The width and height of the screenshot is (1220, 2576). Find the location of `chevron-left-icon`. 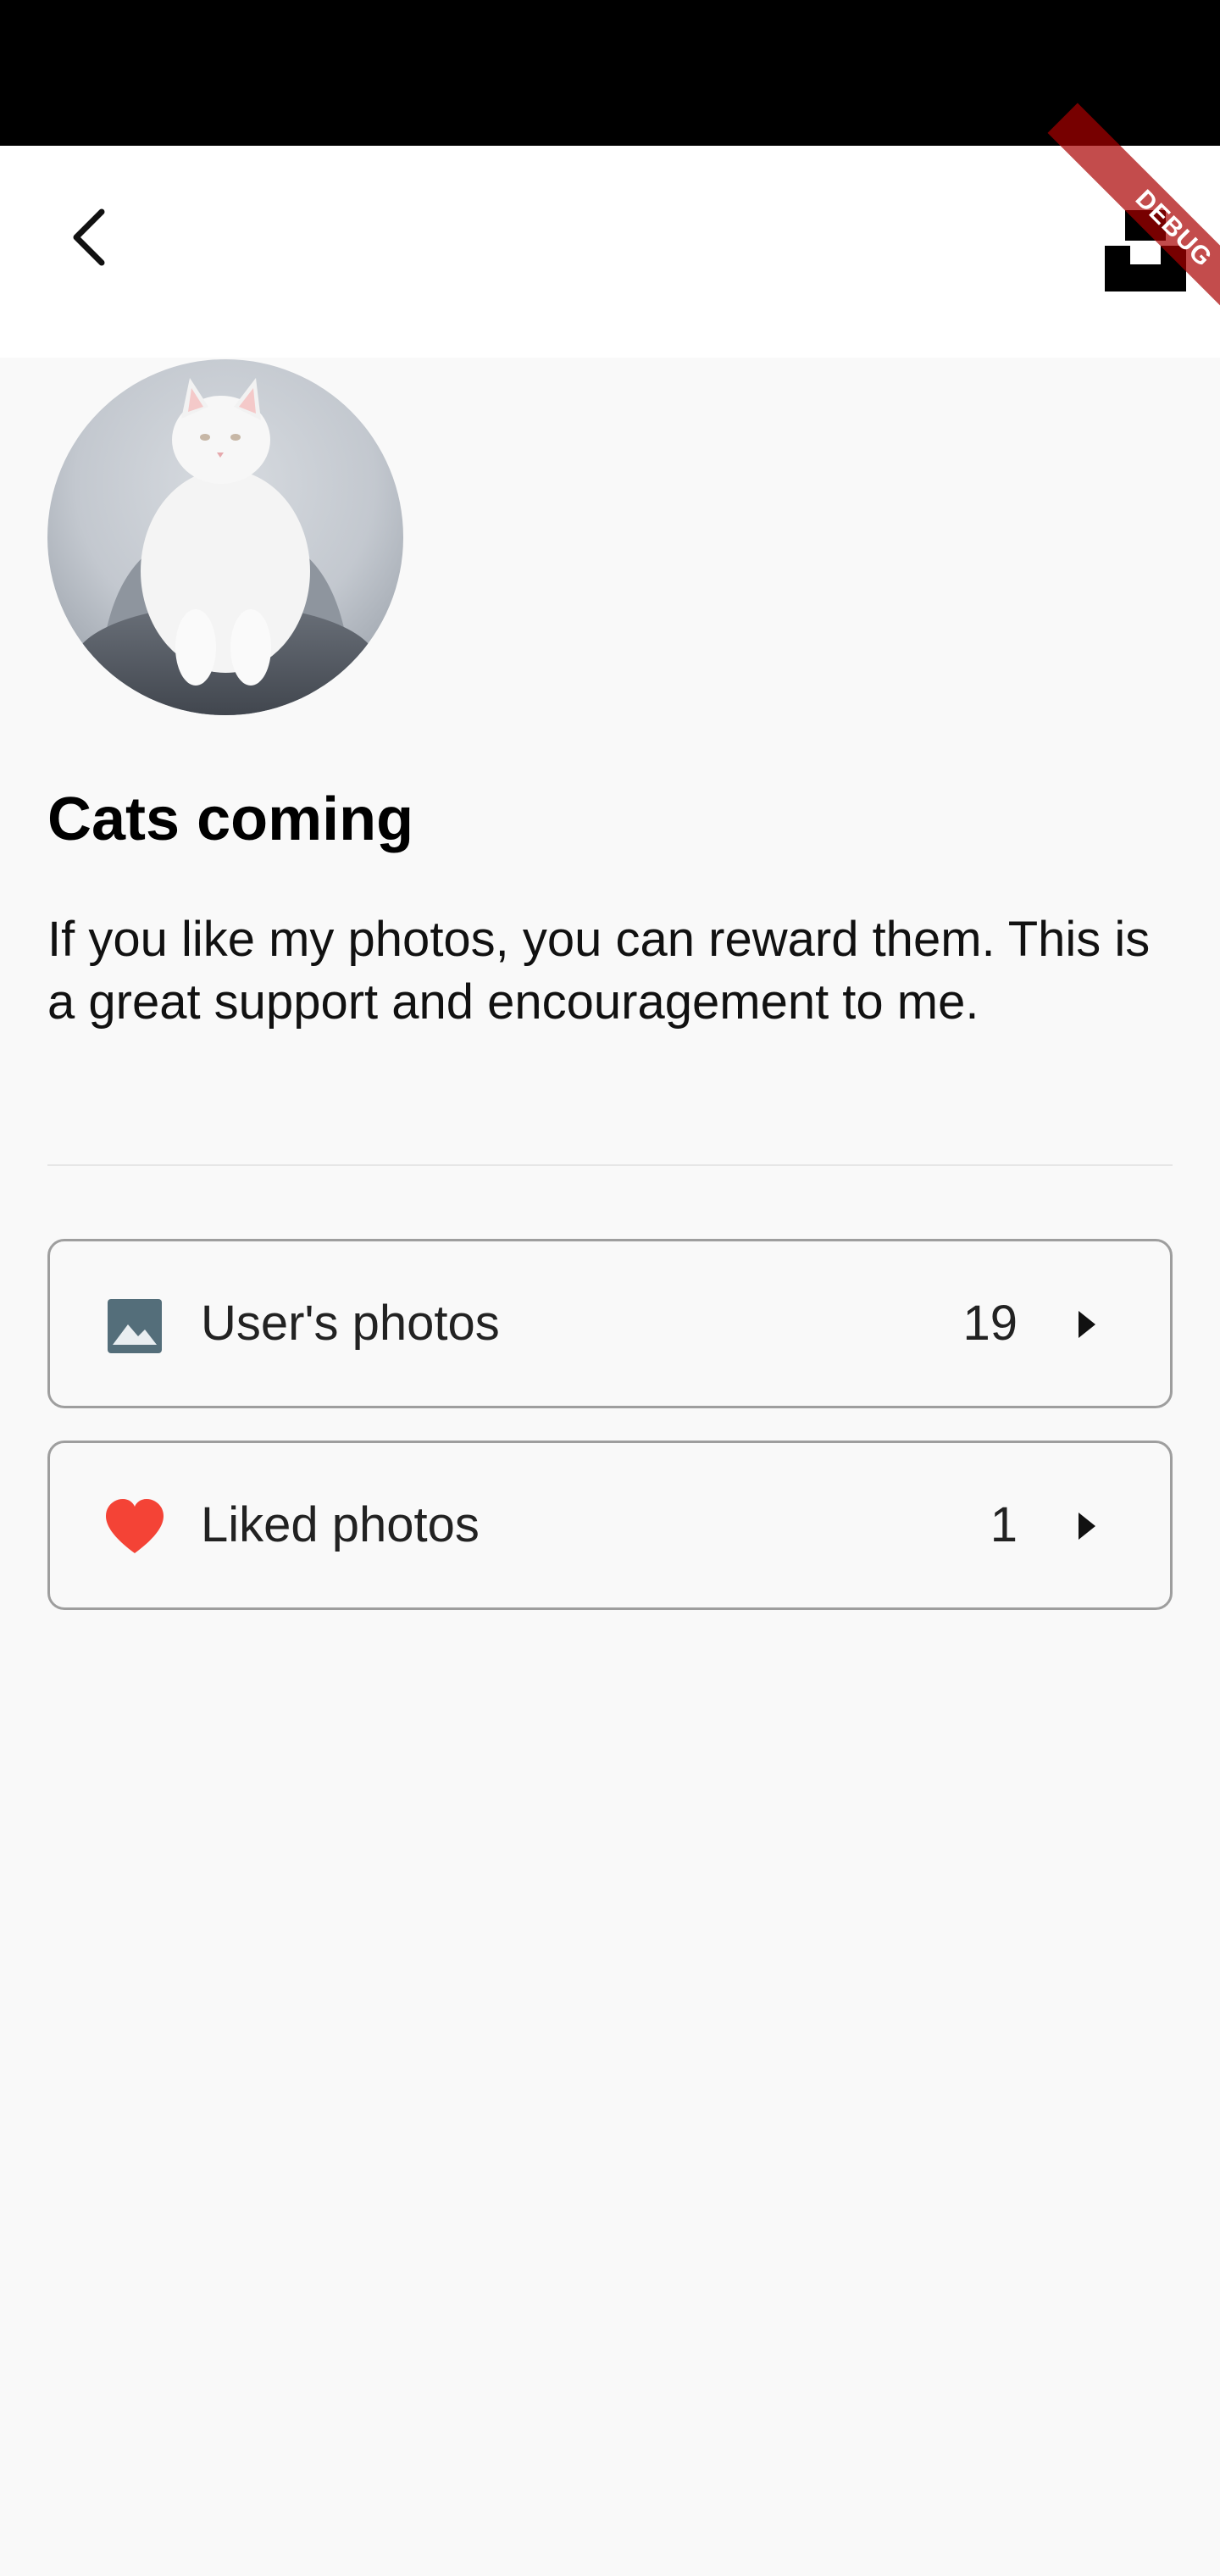

chevron-left-icon is located at coordinates (89, 237).